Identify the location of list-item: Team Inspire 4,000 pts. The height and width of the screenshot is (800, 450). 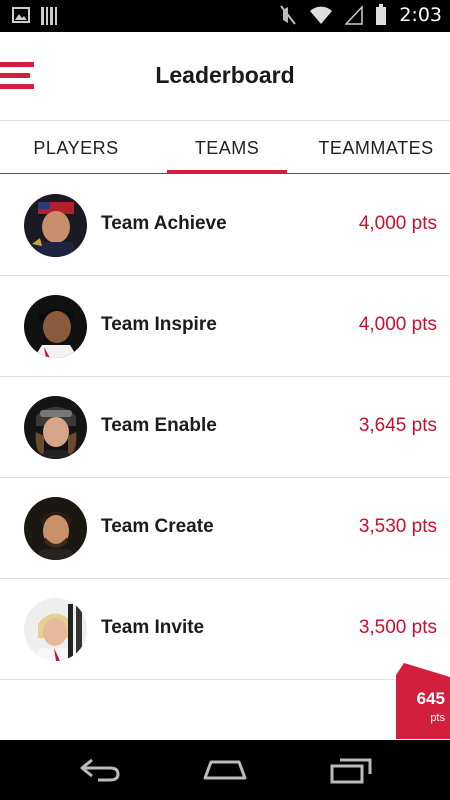
(225, 326).